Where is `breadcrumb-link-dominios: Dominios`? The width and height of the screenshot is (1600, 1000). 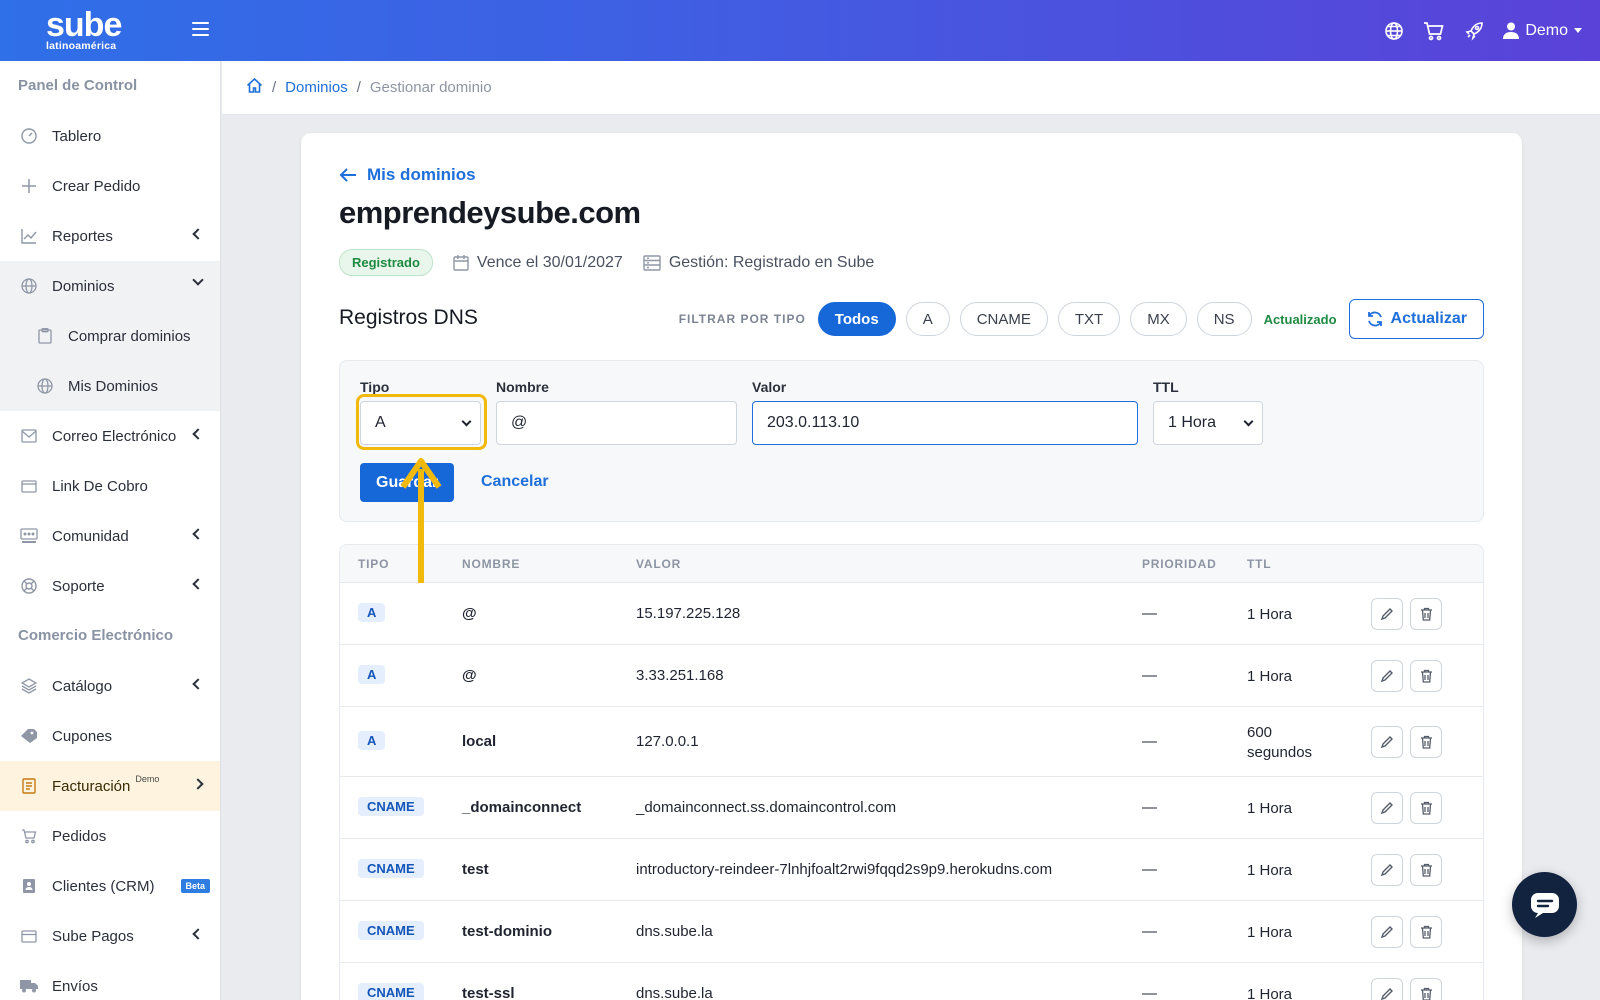 breadcrumb-link-dominios: Dominios is located at coordinates (316, 87).